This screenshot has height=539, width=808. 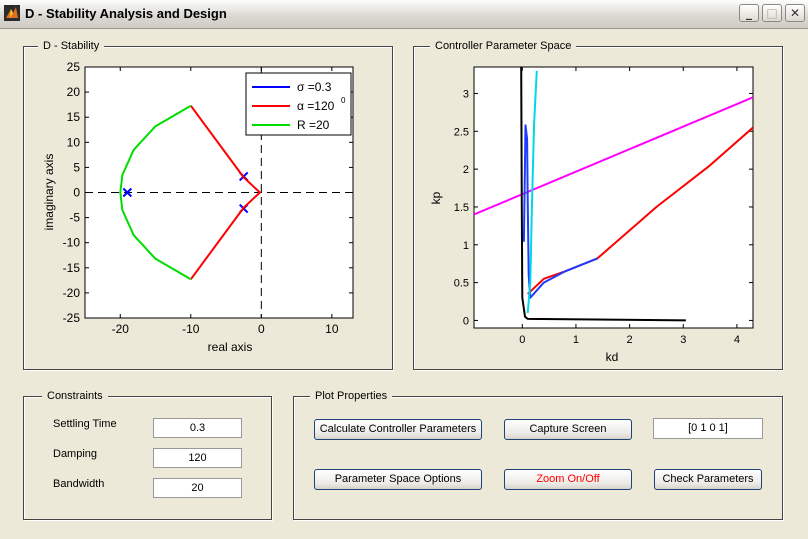 I want to click on calculate-controller-parameters-button: Calculate Controller Parameters, so click(x=398, y=429).